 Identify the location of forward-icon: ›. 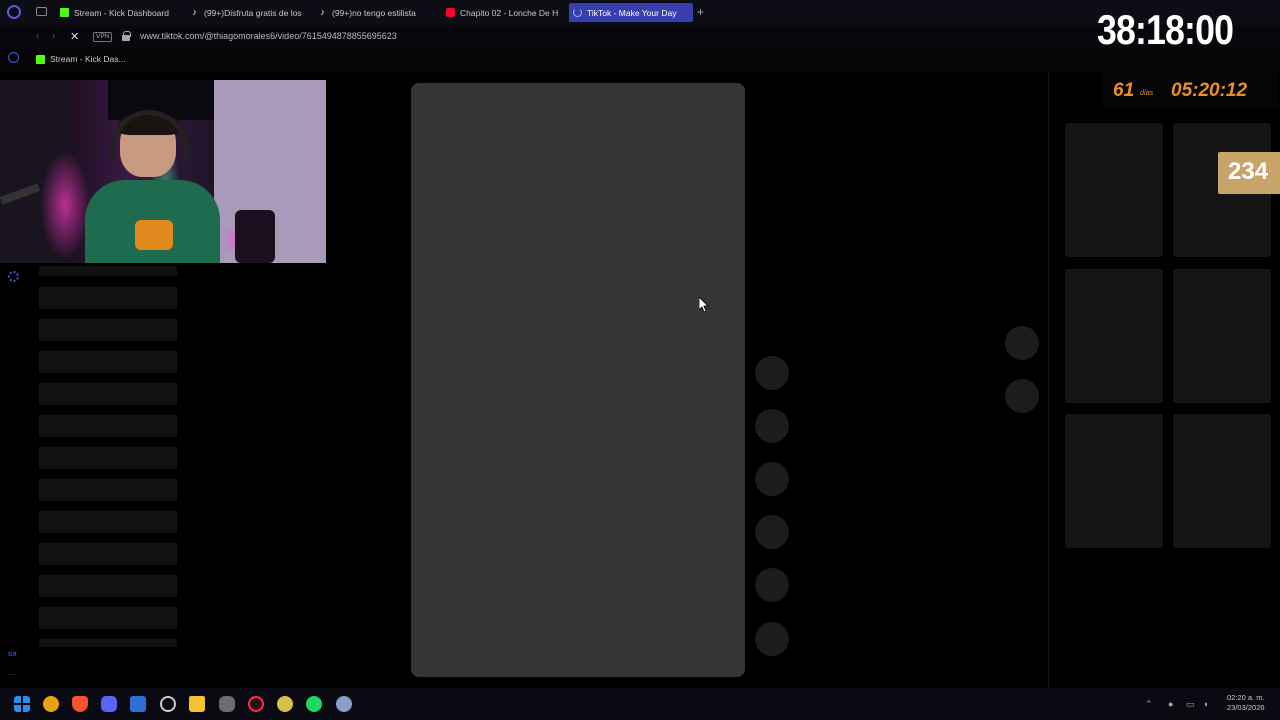
(53, 36).